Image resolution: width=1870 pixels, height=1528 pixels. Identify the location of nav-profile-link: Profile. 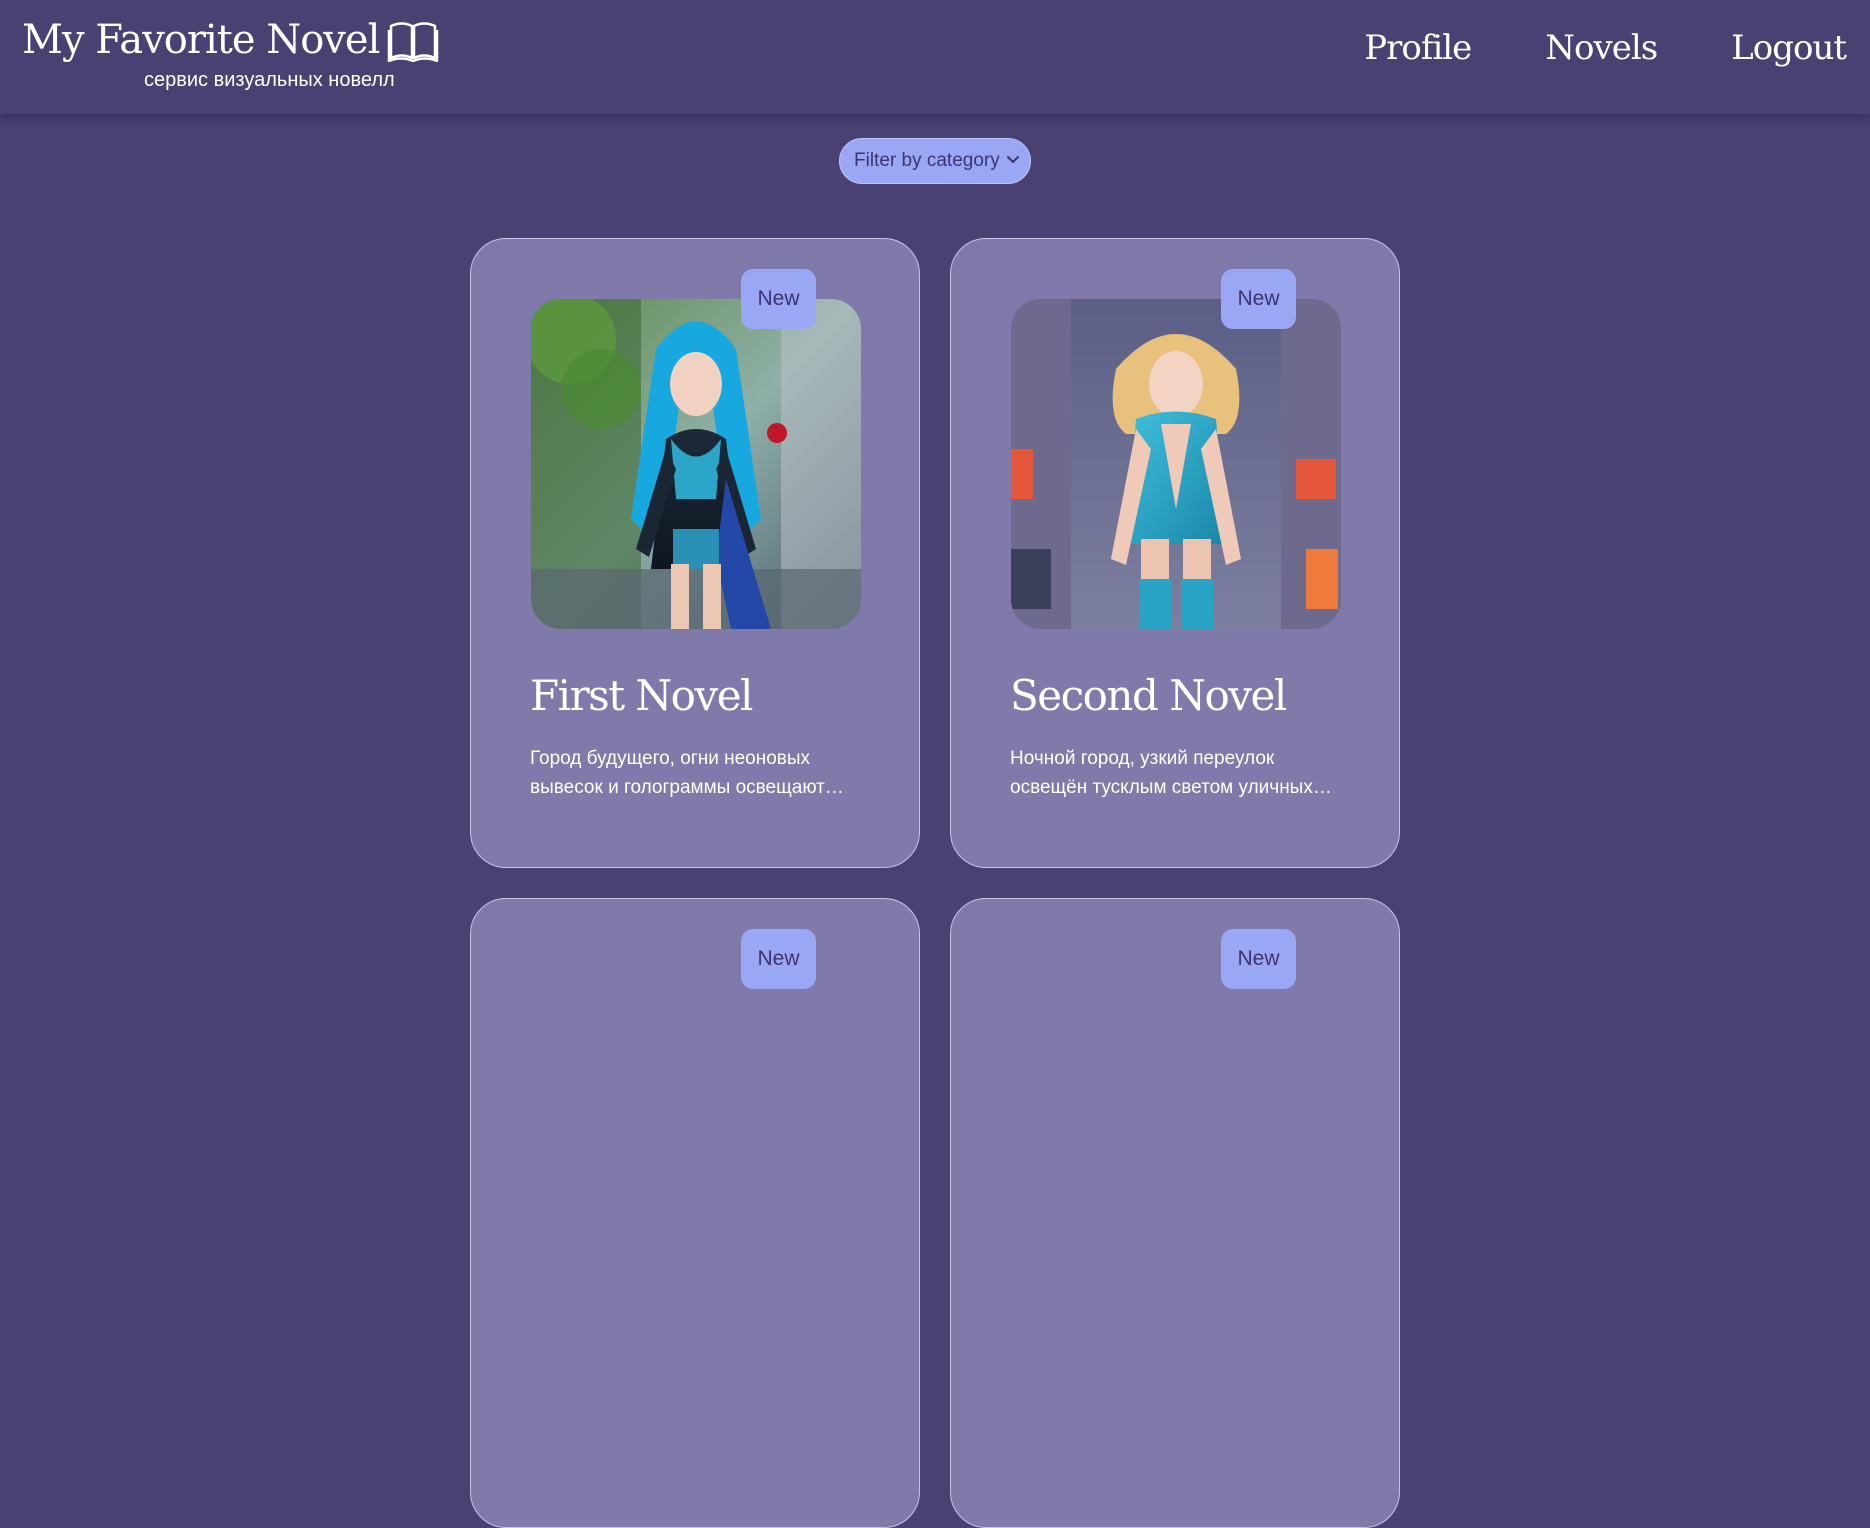
(1418, 48).